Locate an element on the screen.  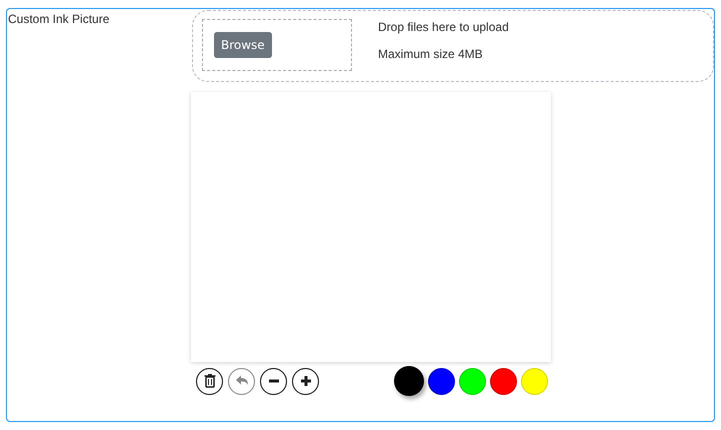
field-label: Custom Ink Picture is located at coordinates (59, 19).